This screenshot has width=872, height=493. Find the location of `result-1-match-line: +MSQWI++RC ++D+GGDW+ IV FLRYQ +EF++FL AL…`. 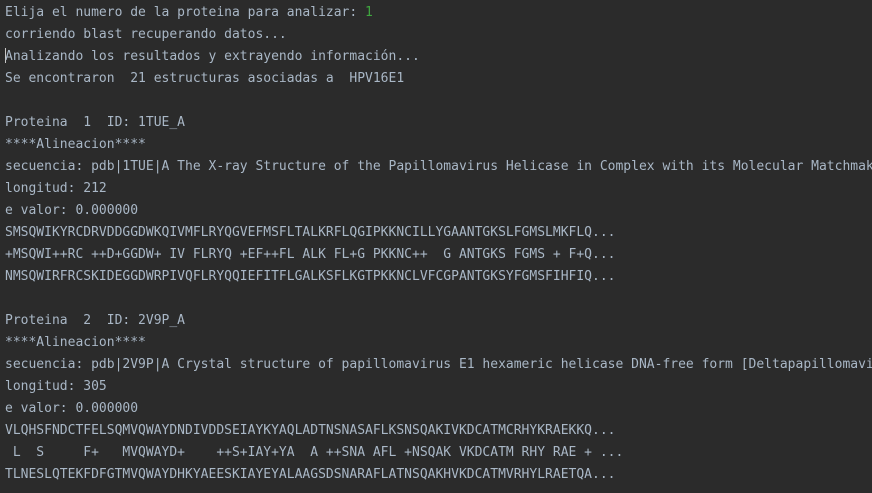

result-1-match-line: +MSQWI++RC ++D+GGDW+ IV FLRYQ +EF++FL AL… is located at coordinates (310, 254).